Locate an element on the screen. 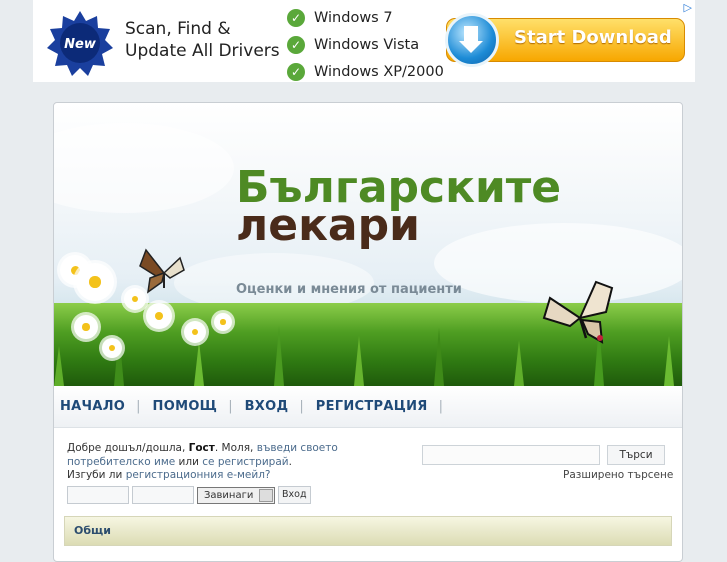  ad-choices-icon: ▷ is located at coordinates (688, 7).